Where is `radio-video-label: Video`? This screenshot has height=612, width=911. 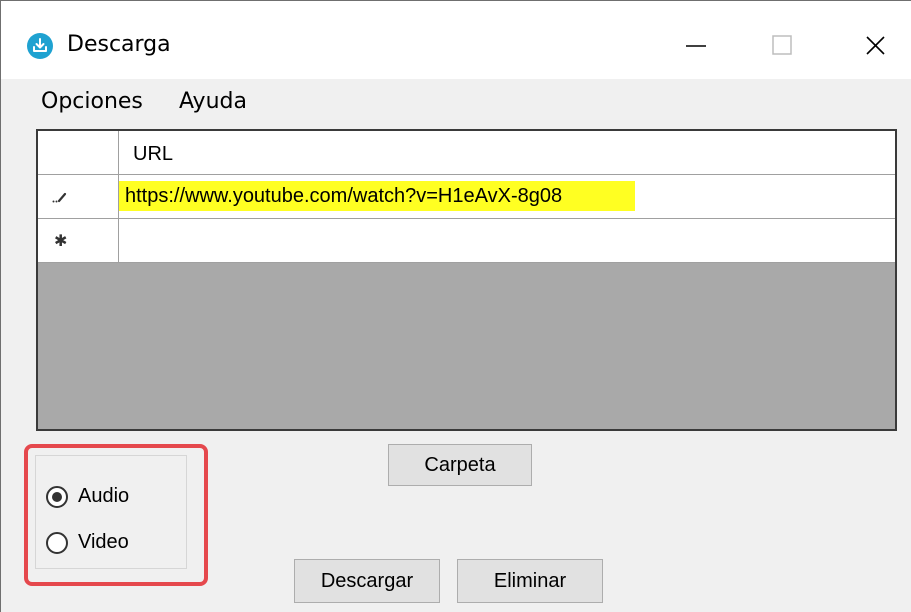
radio-video-label: Video is located at coordinates (103, 542).